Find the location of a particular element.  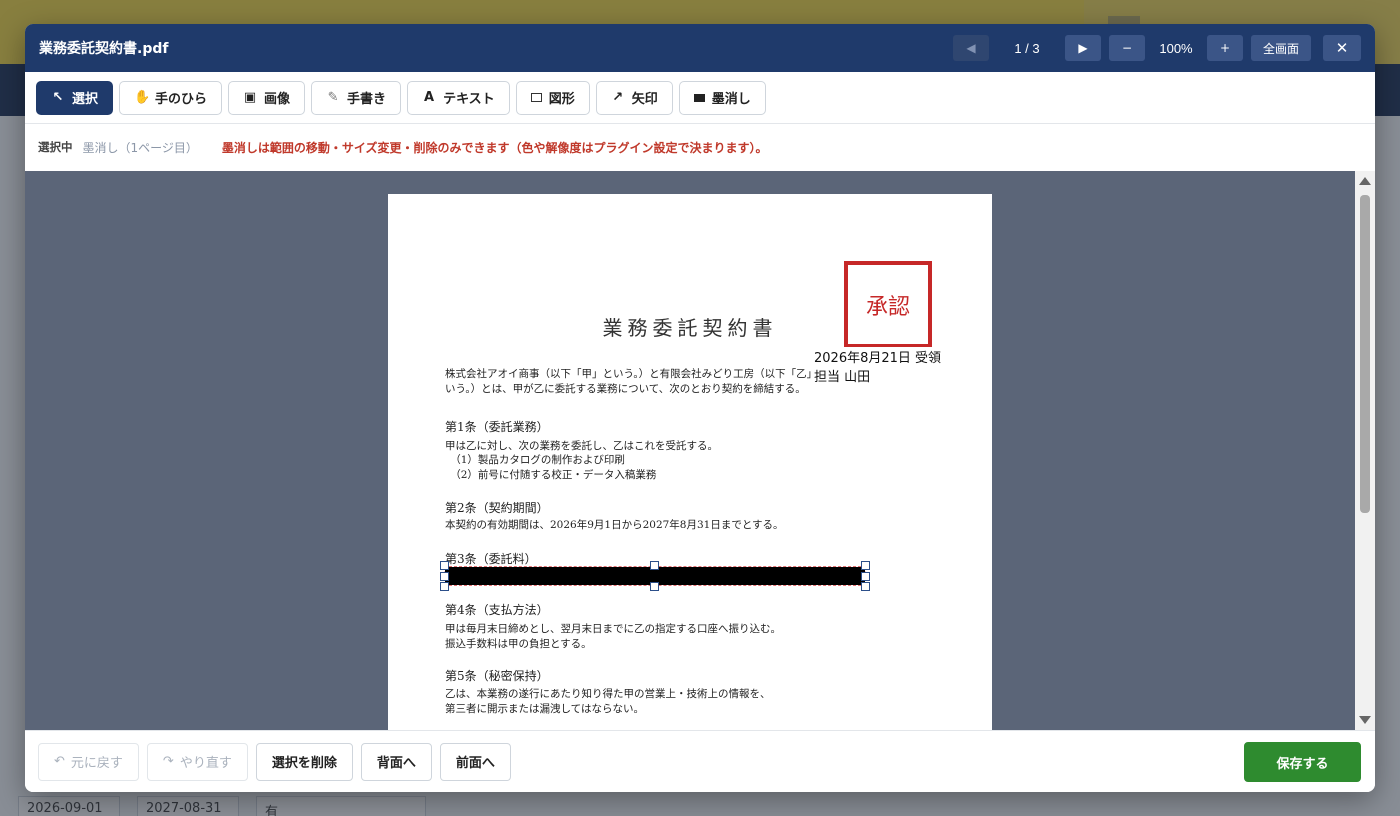

tool-label: 墨消し is located at coordinates (731, 99).